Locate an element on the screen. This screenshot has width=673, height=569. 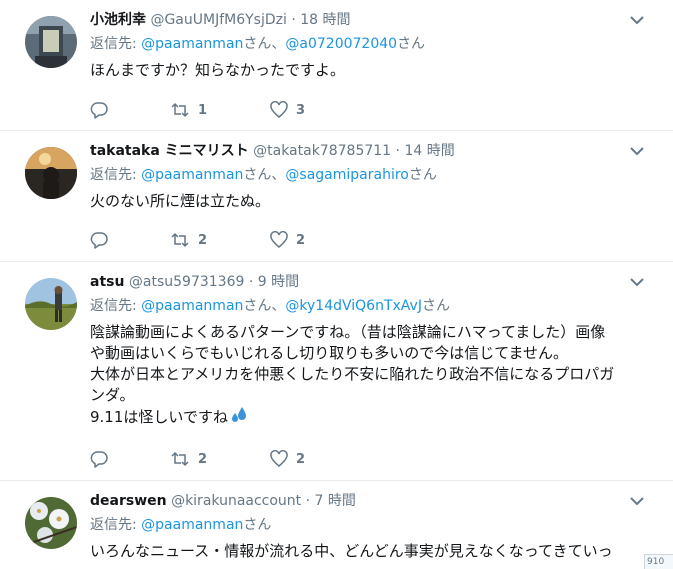
like-button: 3 is located at coordinates (310, 110).